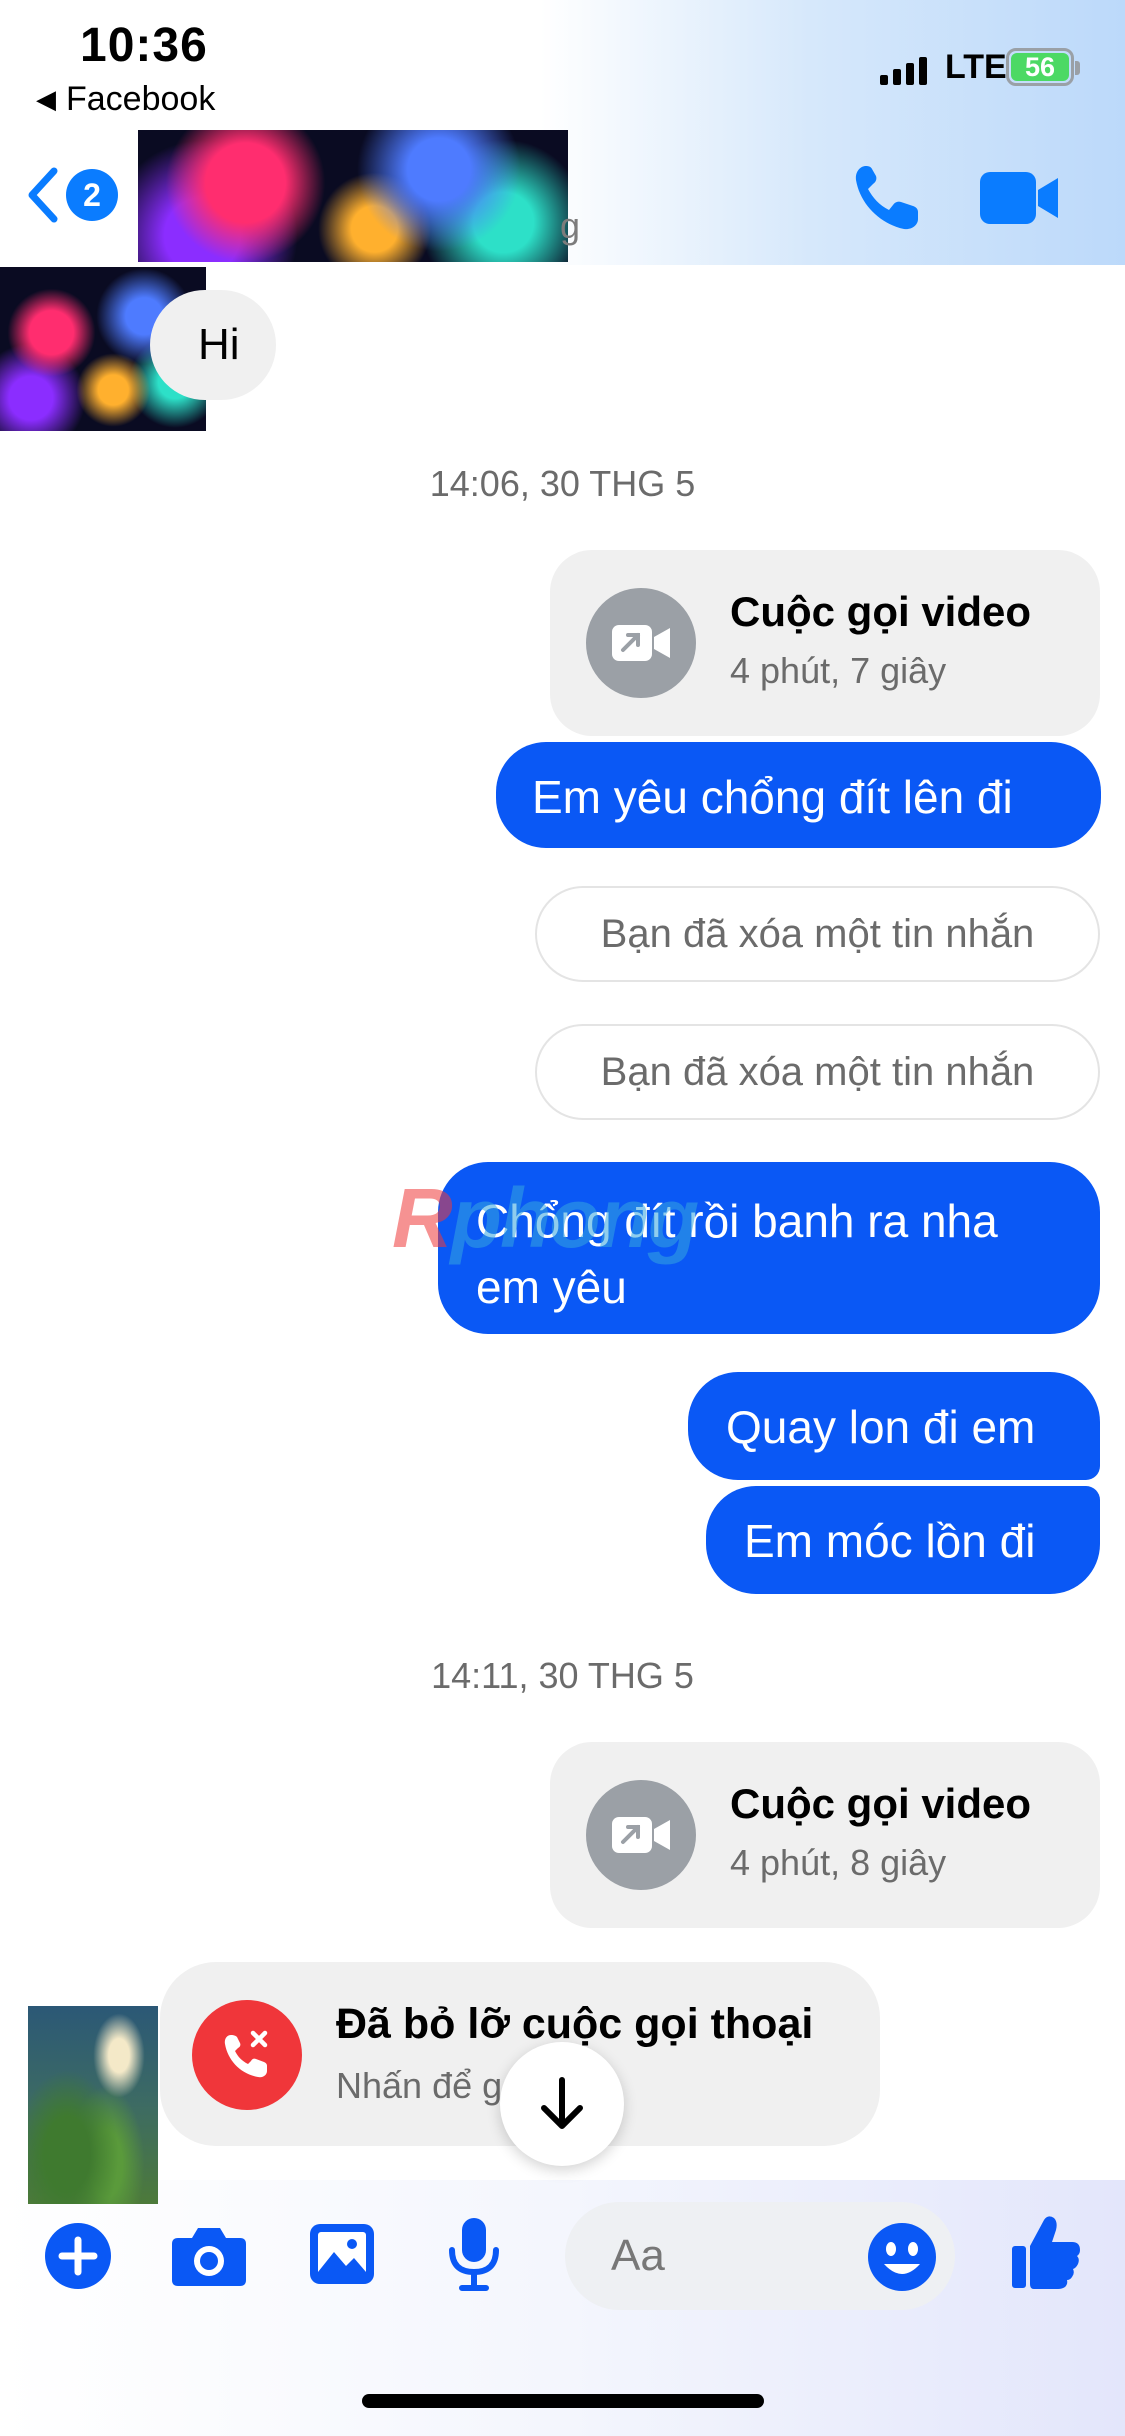  What do you see at coordinates (1020, 198) in the screenshot?
I see `video-camera-icon` at bounding box center [1020, 198].